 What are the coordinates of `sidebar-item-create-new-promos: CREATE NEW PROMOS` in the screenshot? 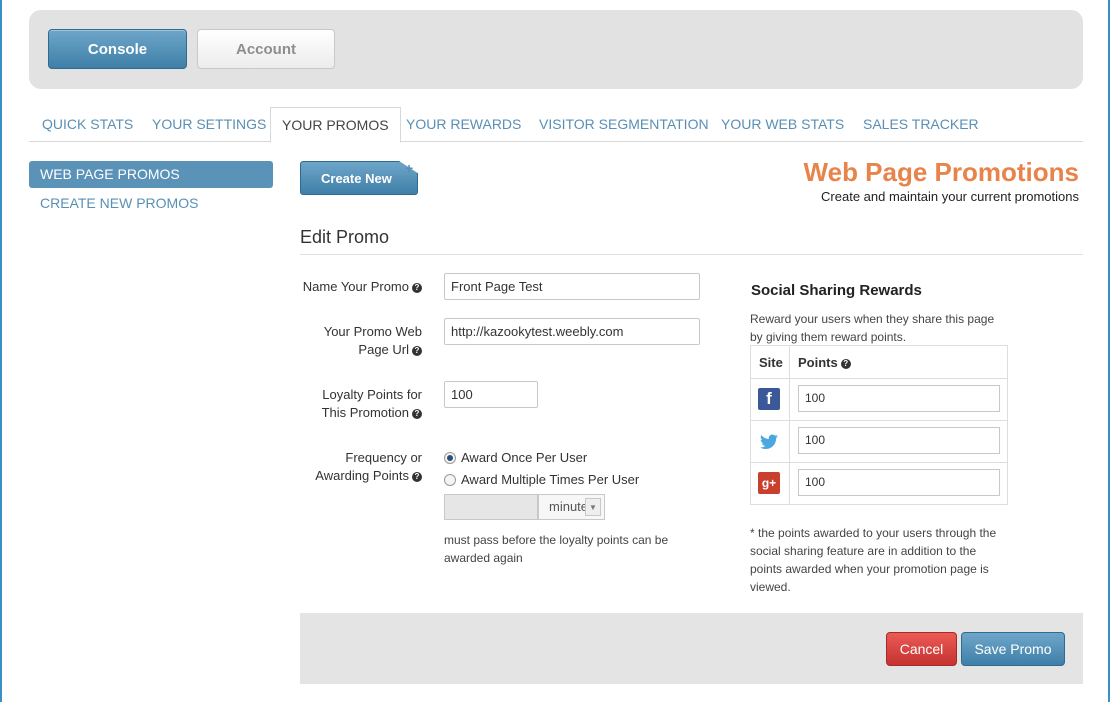 It's located at (119, 203).